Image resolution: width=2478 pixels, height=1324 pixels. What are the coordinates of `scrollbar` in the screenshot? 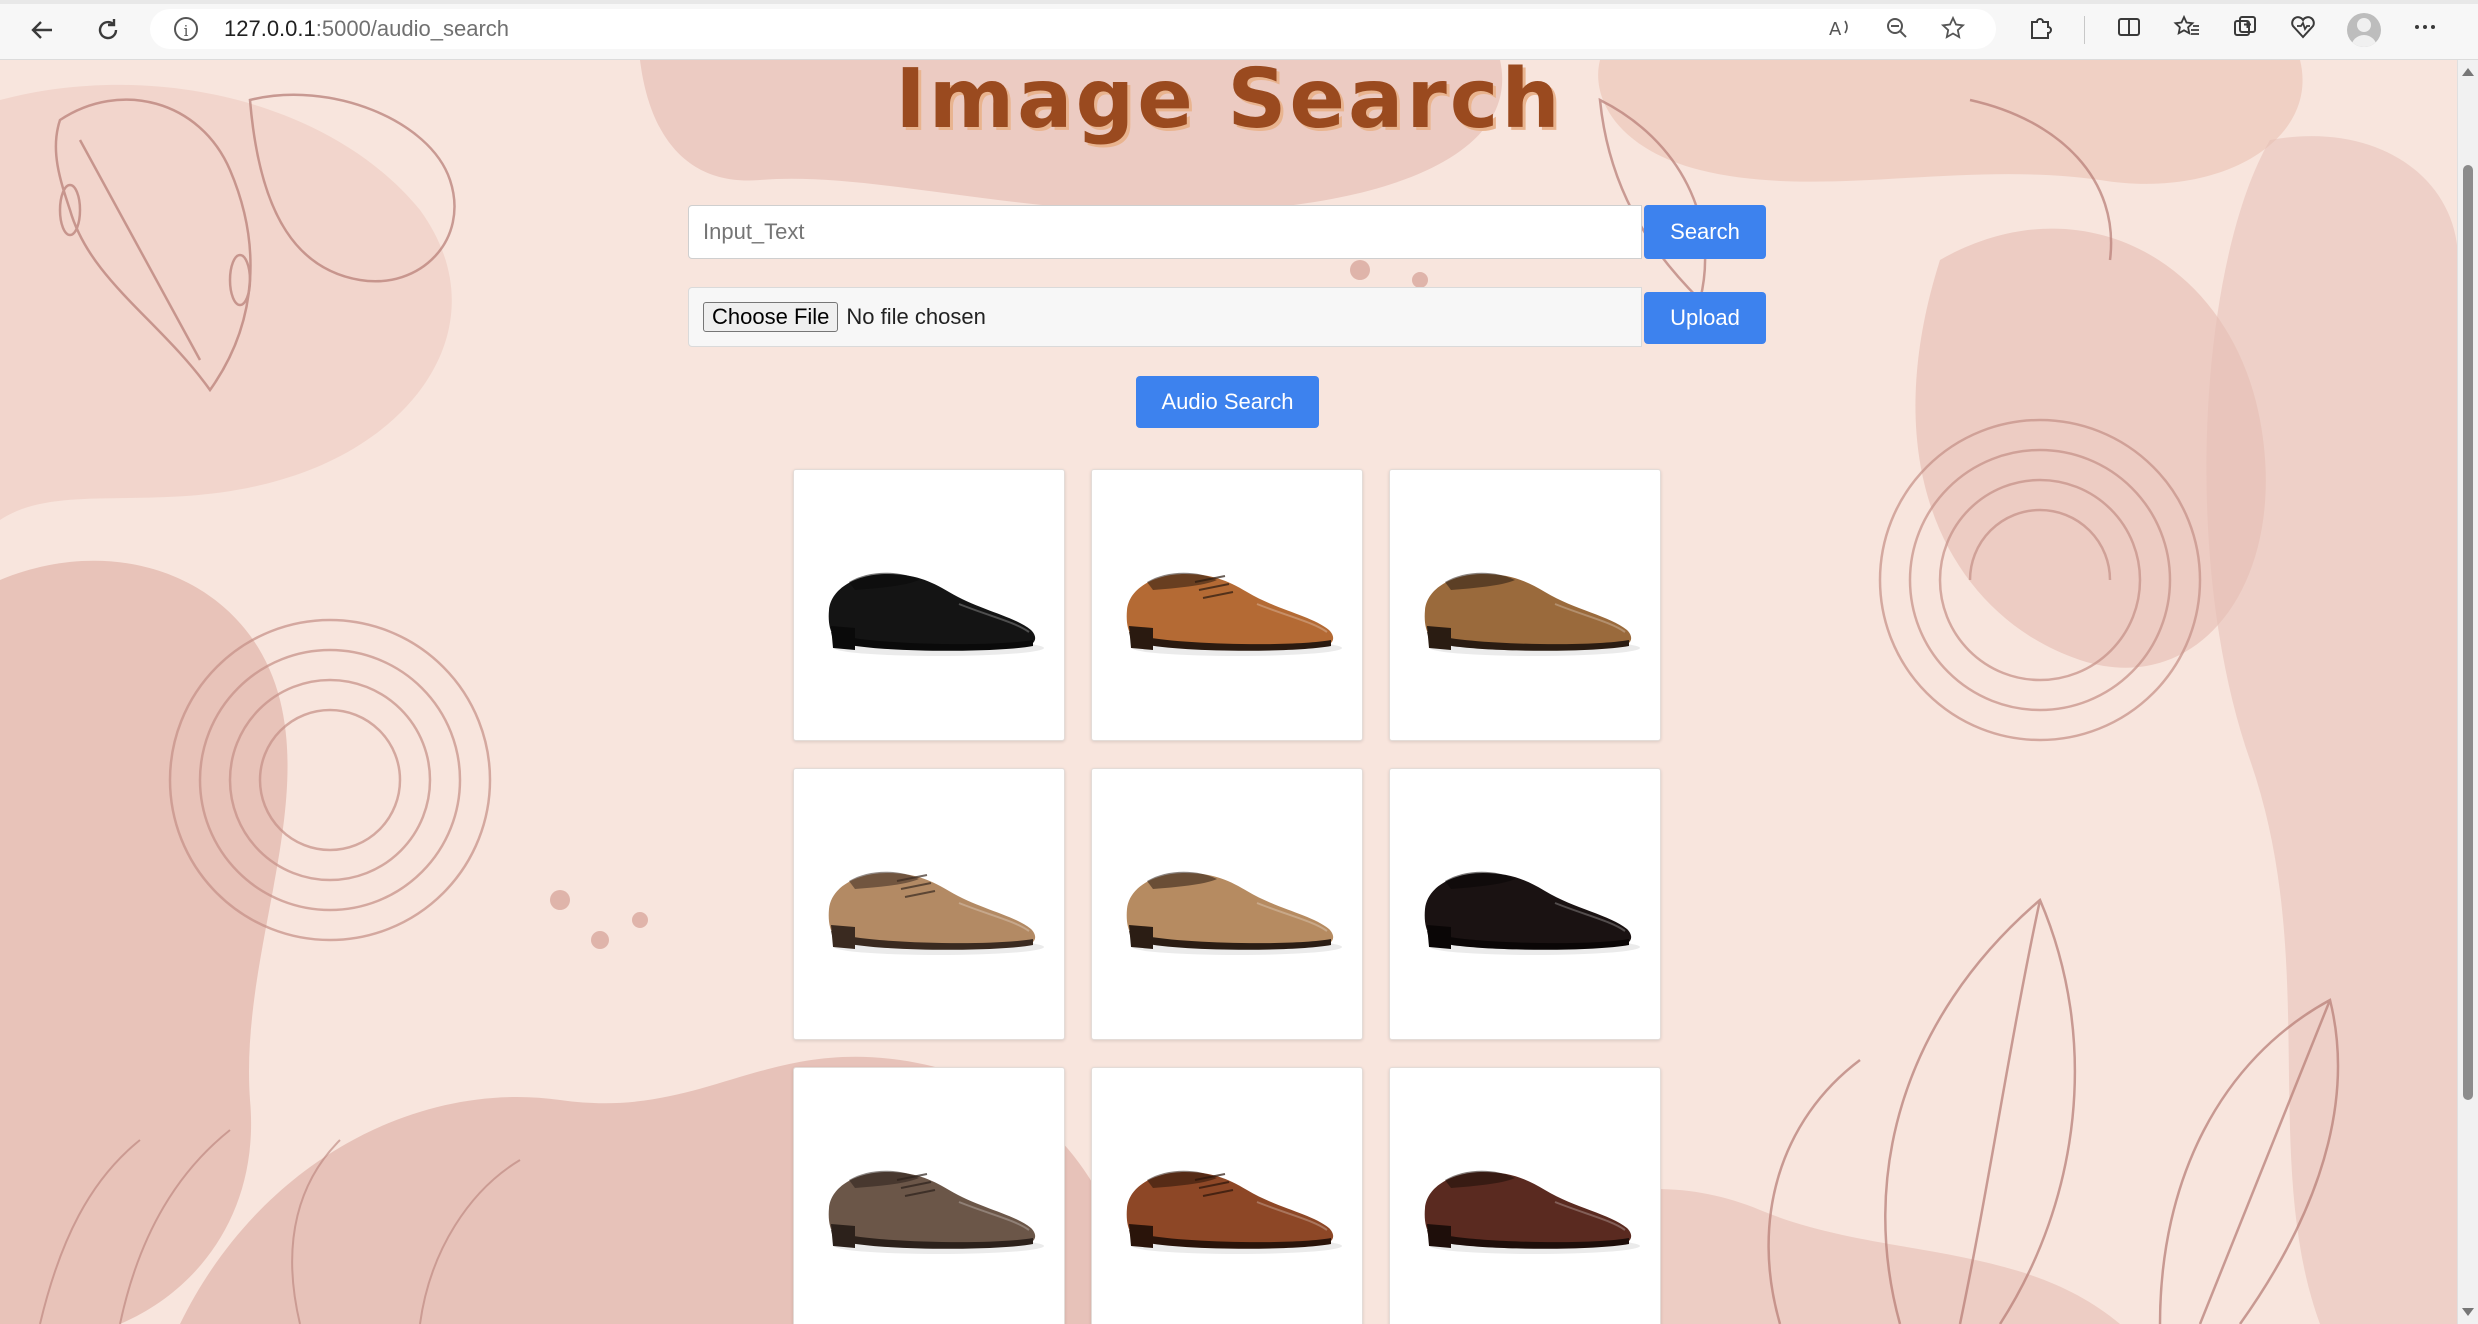 It's located at (2467, 692).